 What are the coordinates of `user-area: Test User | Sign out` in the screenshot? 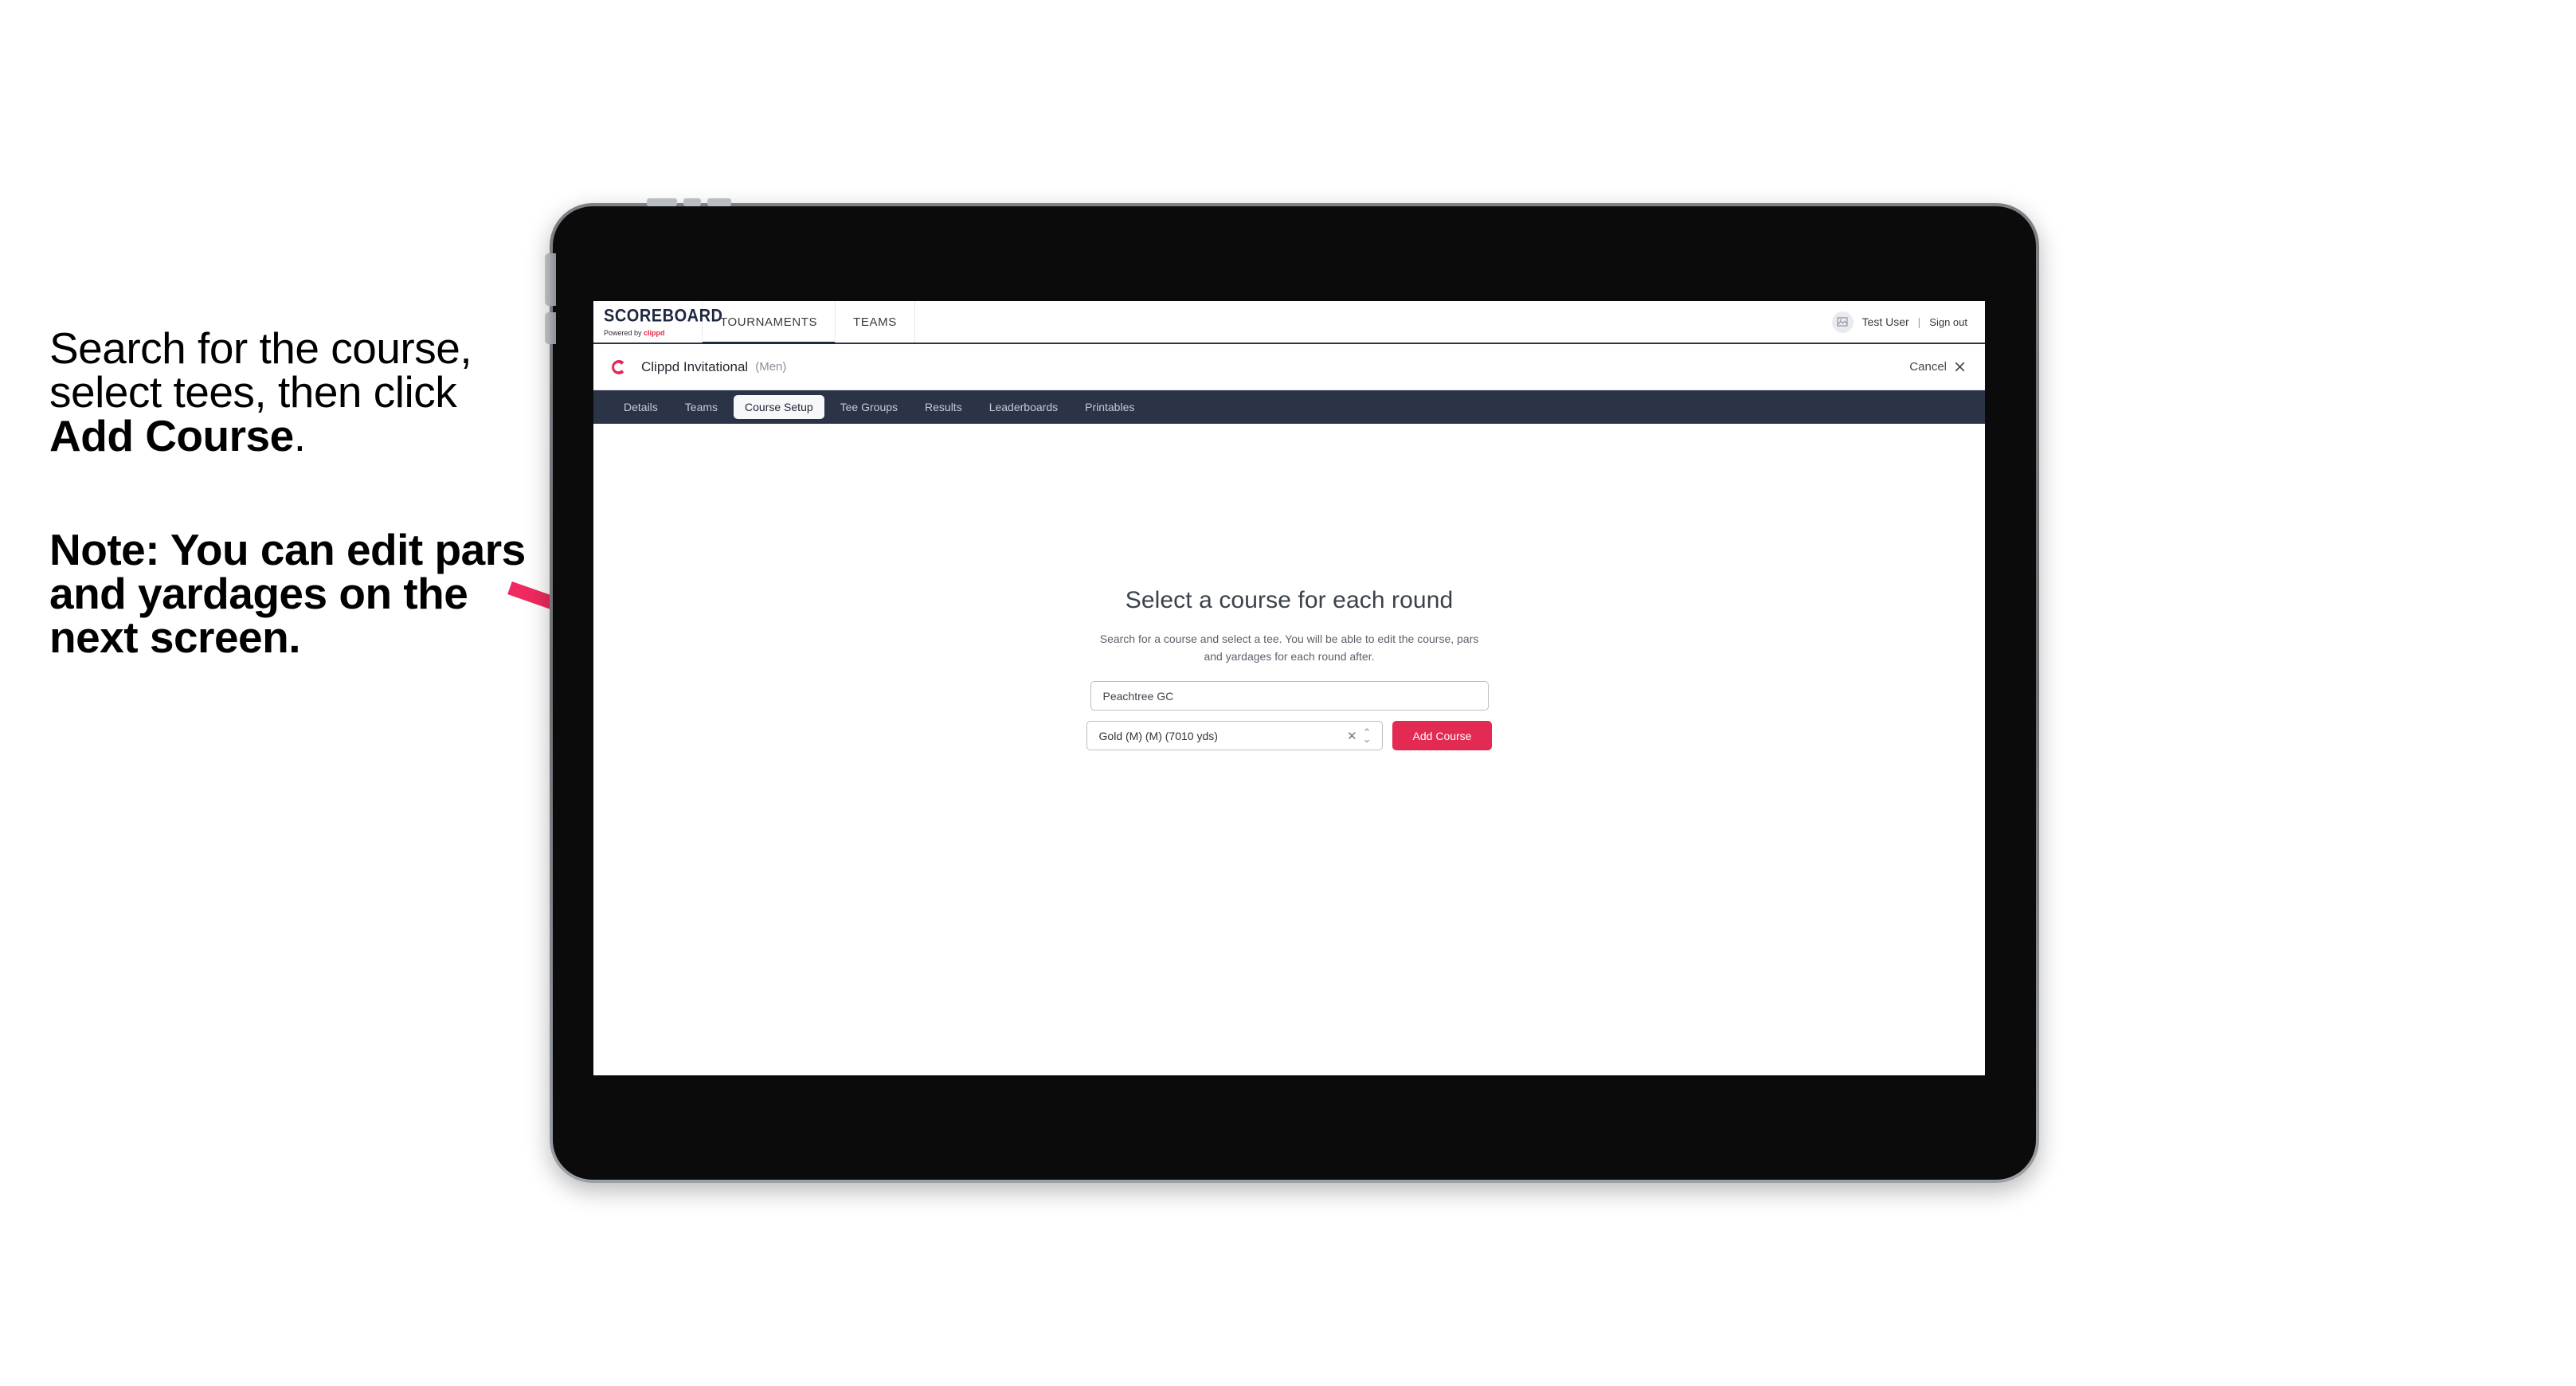 It's located at (1908, 322).